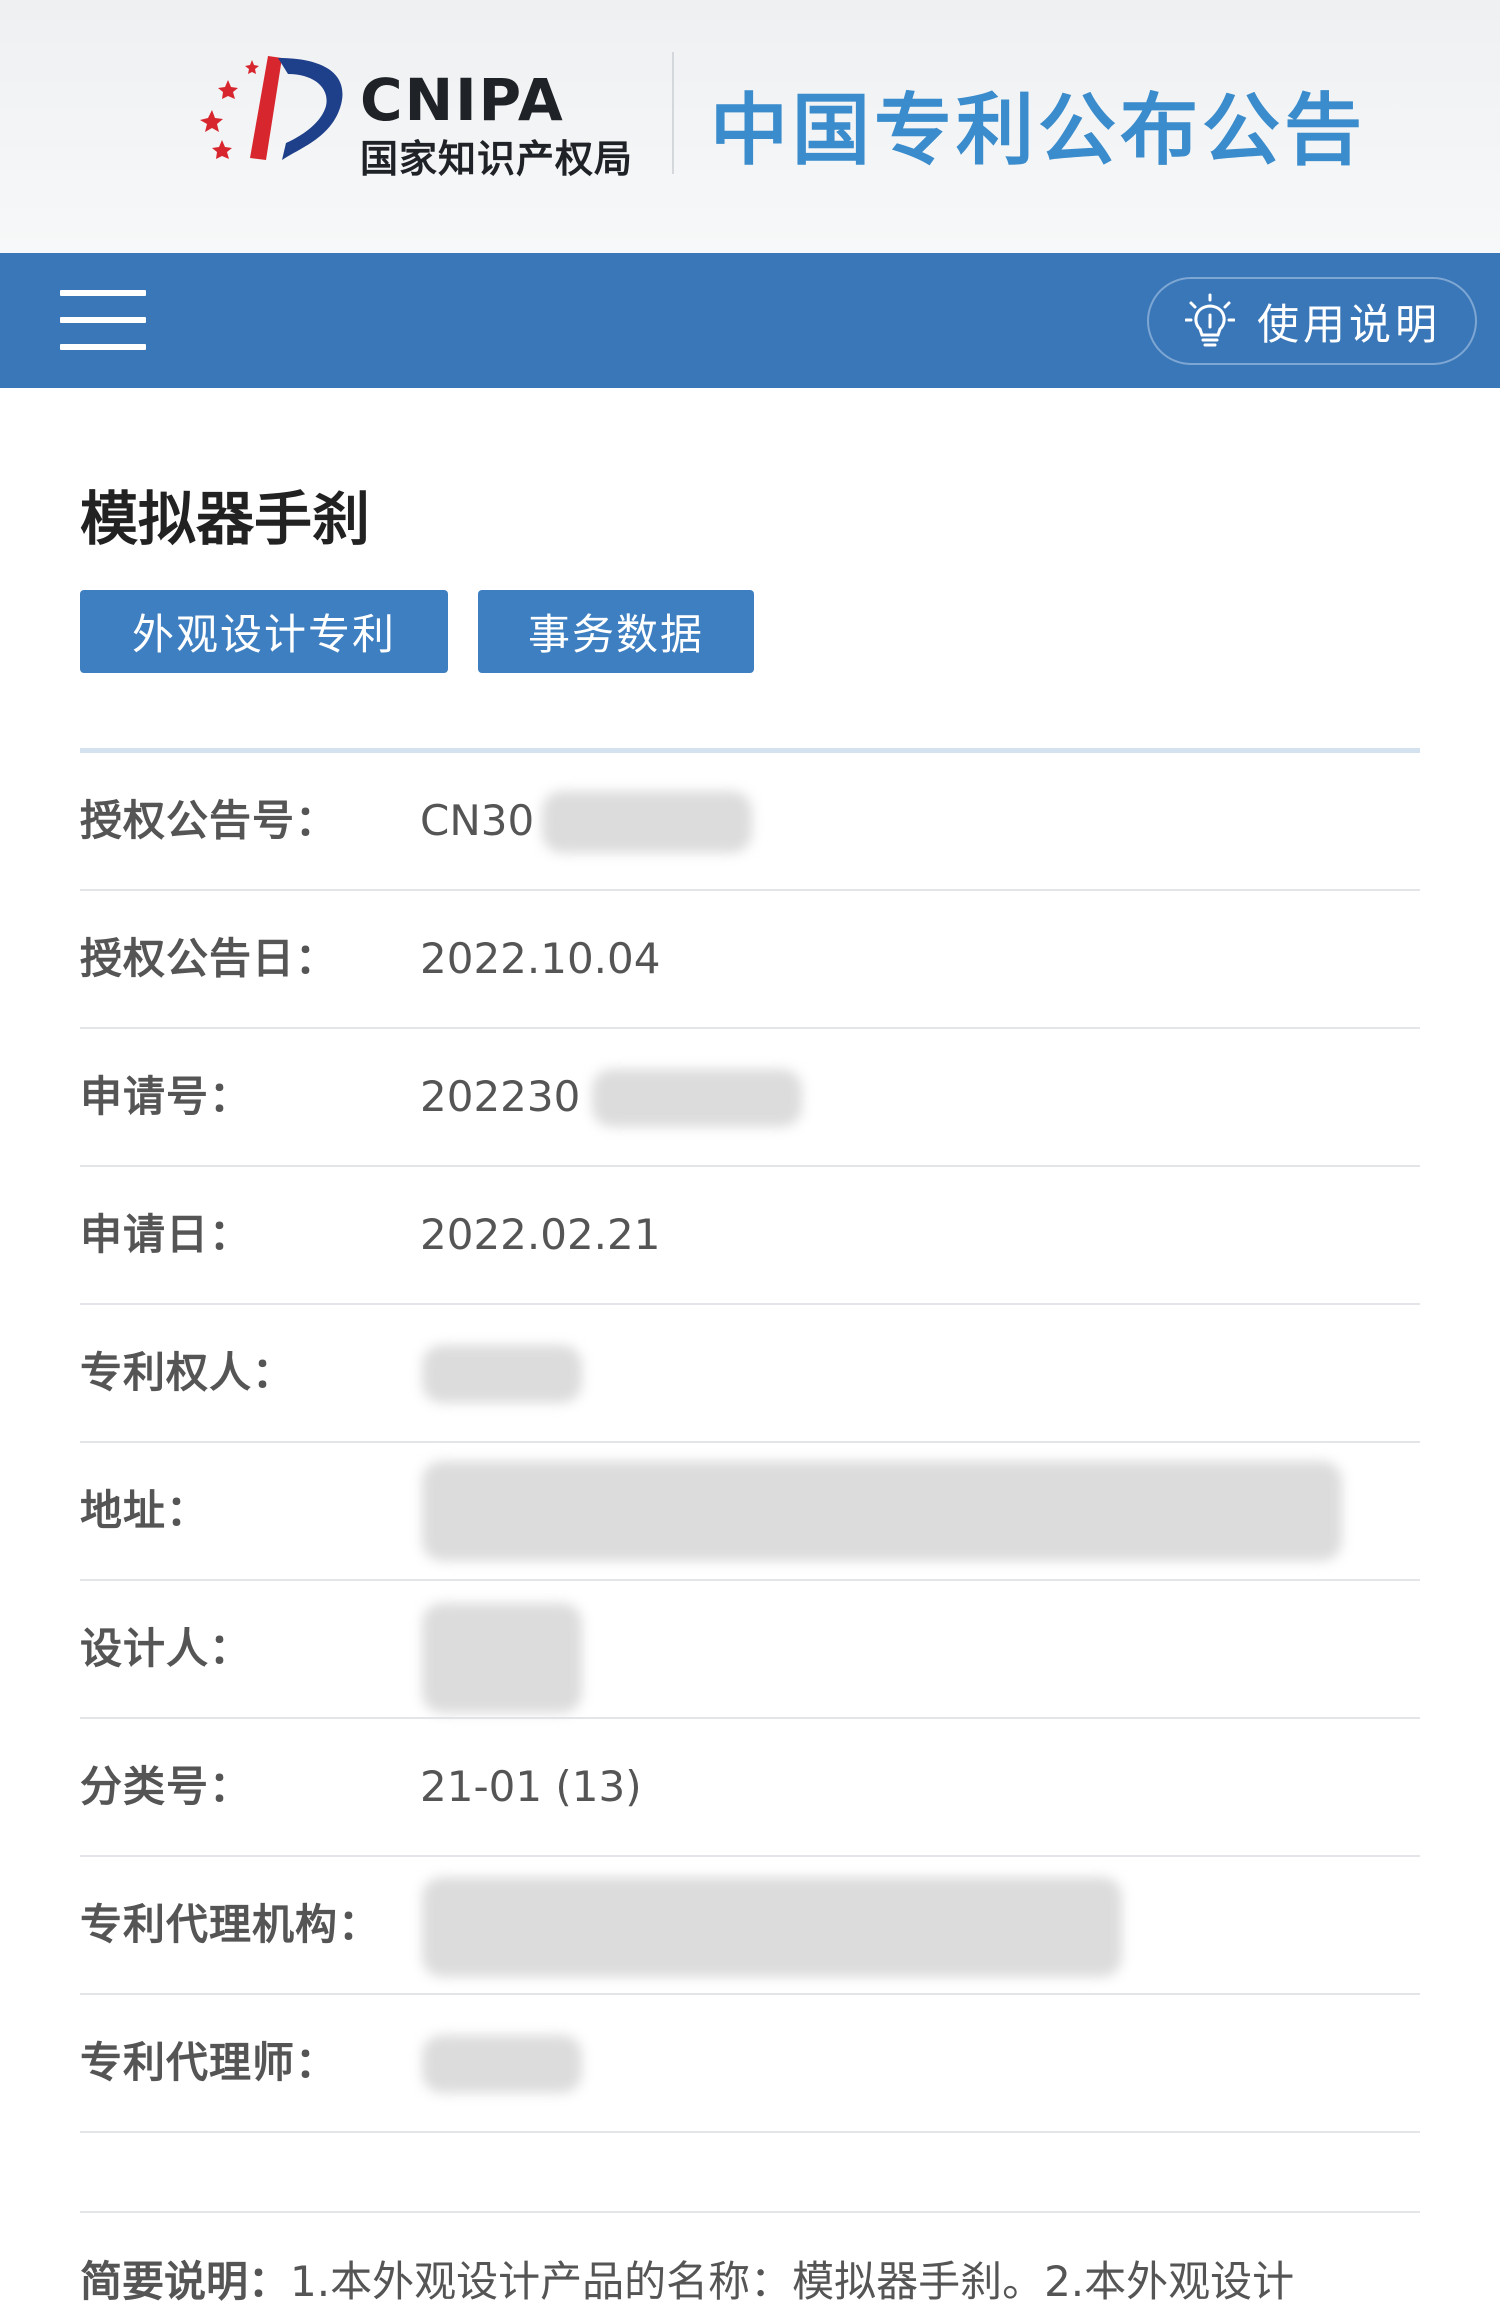 This screenshot has width=1500, height=2322. What do you see at coordinates (209, 958) in the screenshot?
I see `field-label: 授权公告日：` at bounding box center [209, 958].